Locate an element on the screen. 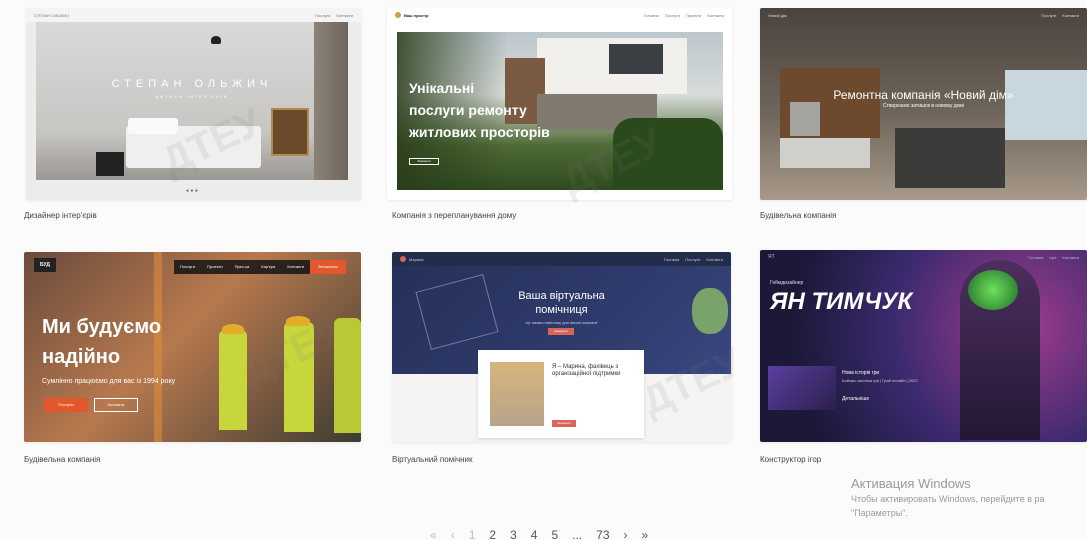 The height and width of the screenshot is (540, 1087). hero-title: СТЕПАН ОЛЬЖИЧ is located at coordinates (192, 84).